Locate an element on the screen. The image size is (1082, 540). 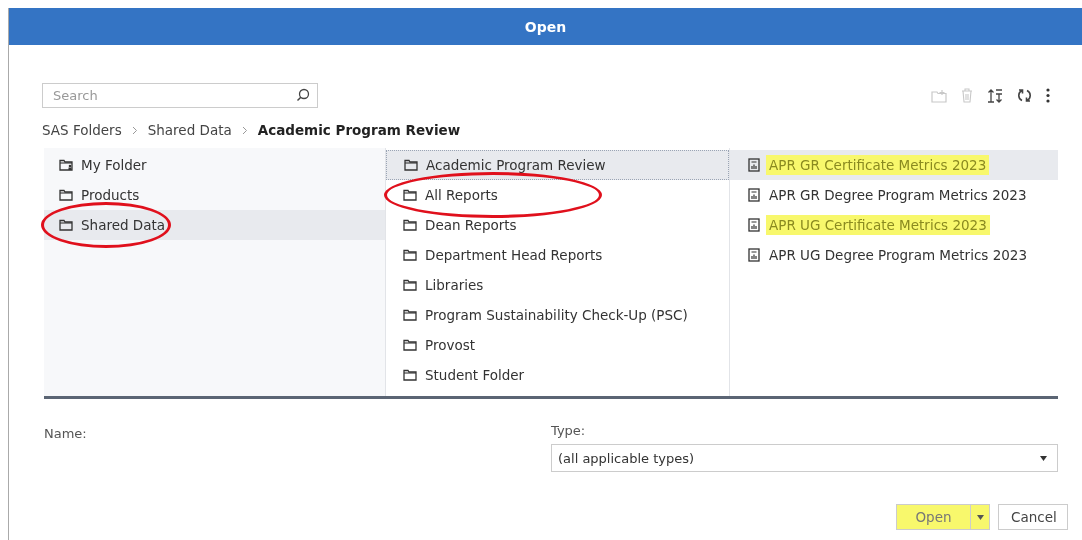
list-item: Shared Data is located at coordinates (214, 225).